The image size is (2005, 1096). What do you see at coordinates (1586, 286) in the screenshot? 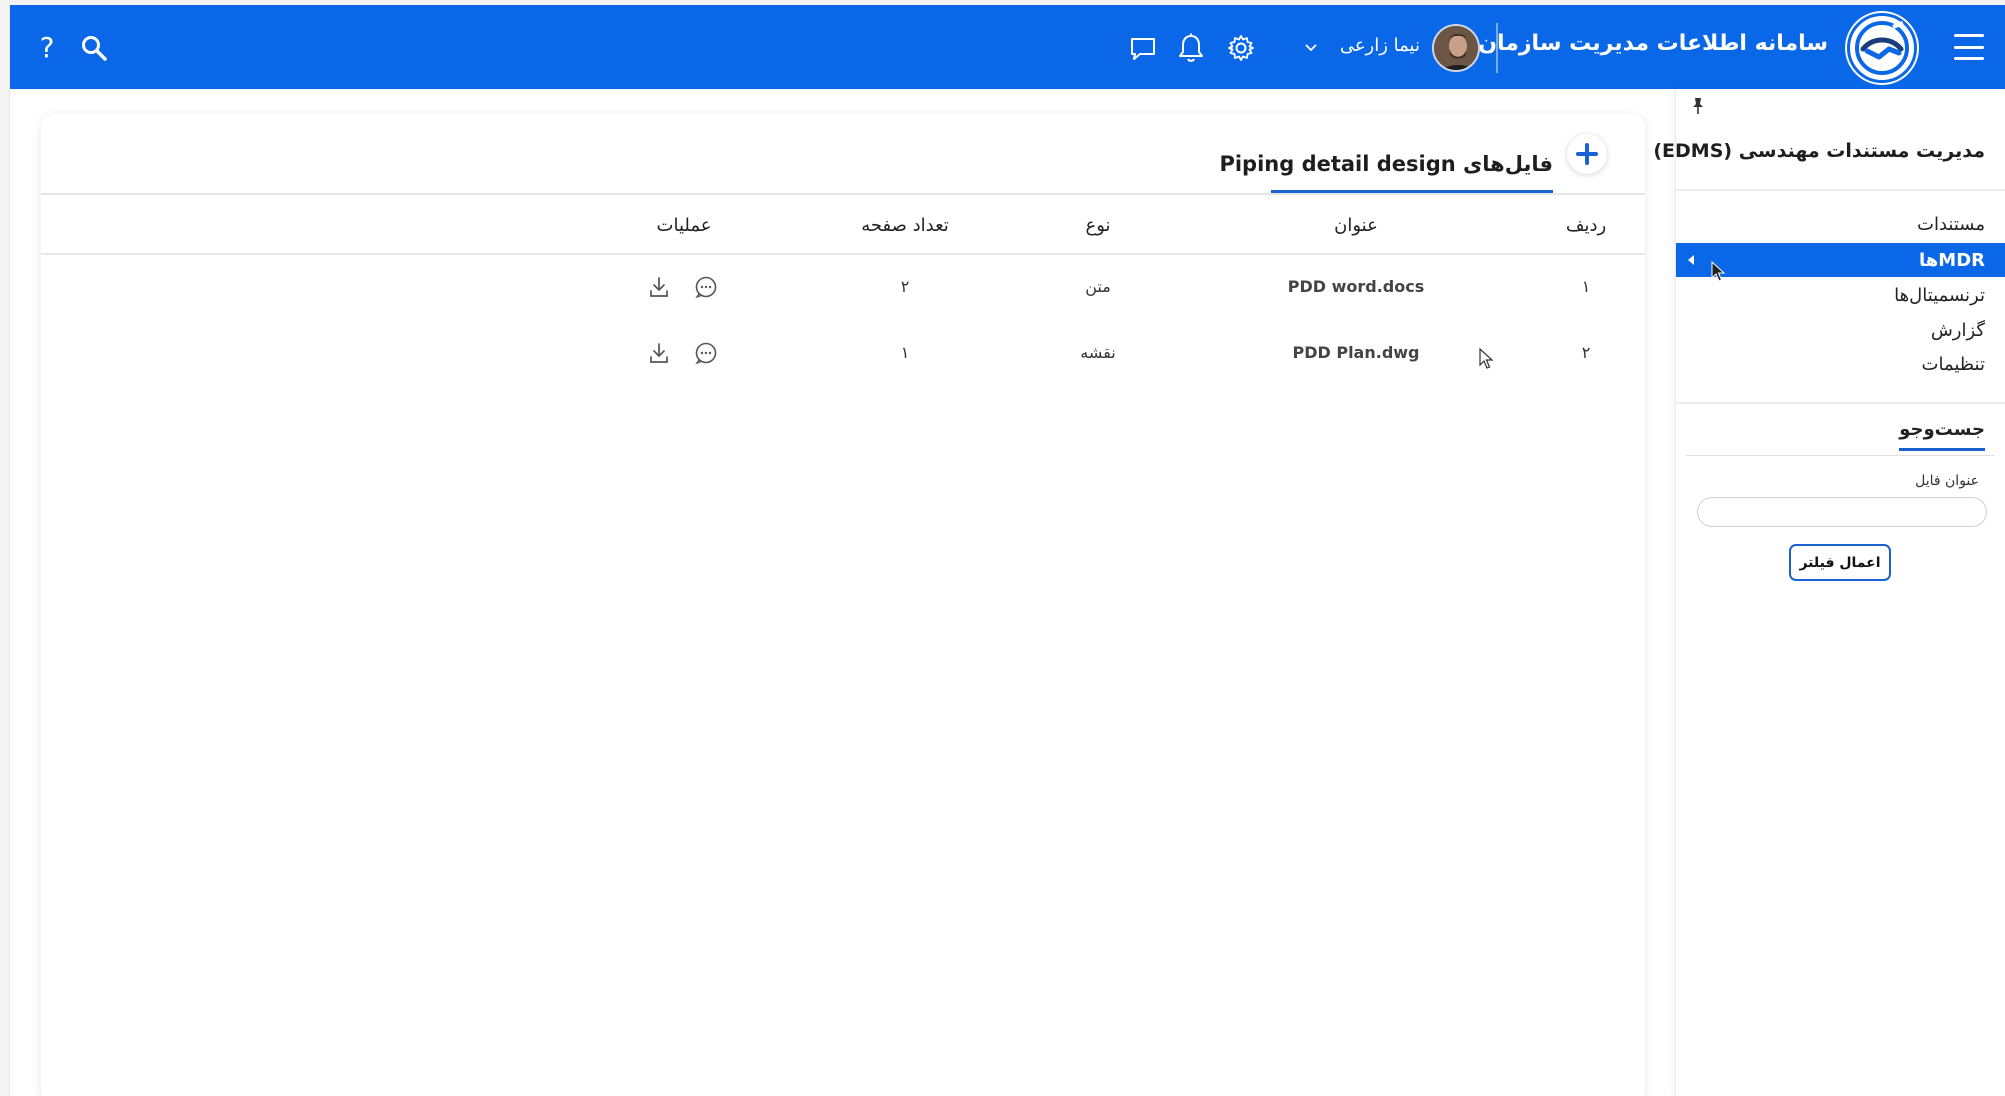
I see `cell-index: ۱` at bounding box center [1586, 286].